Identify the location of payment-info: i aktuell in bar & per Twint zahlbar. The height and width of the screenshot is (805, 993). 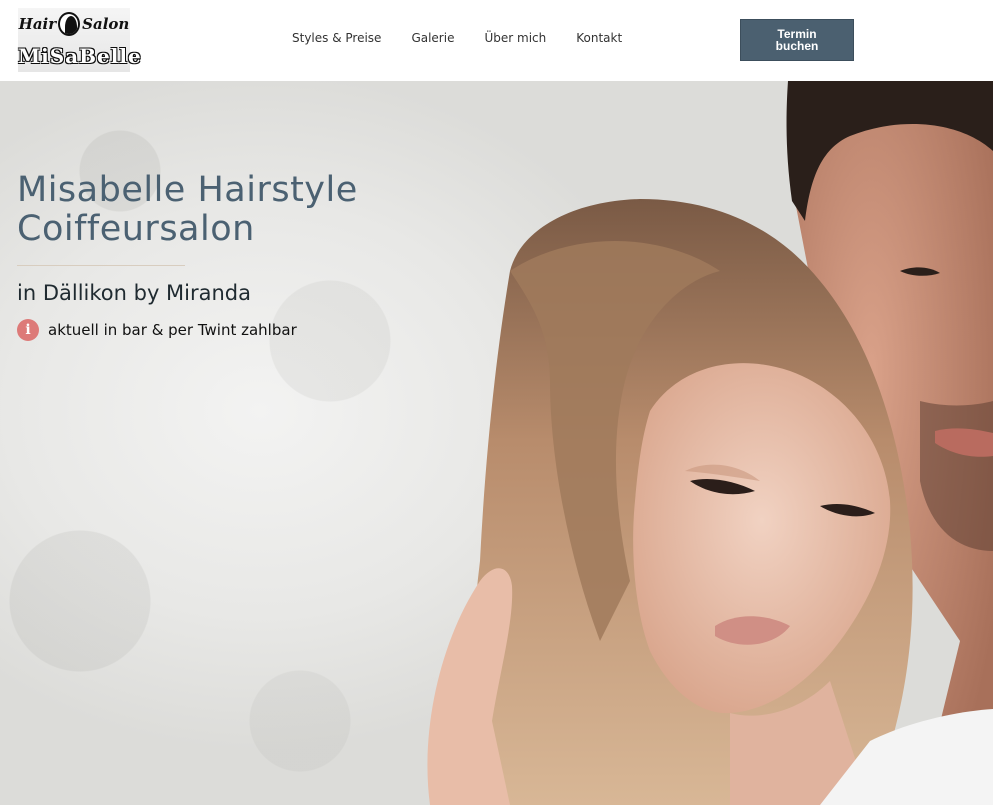
(157, 330).